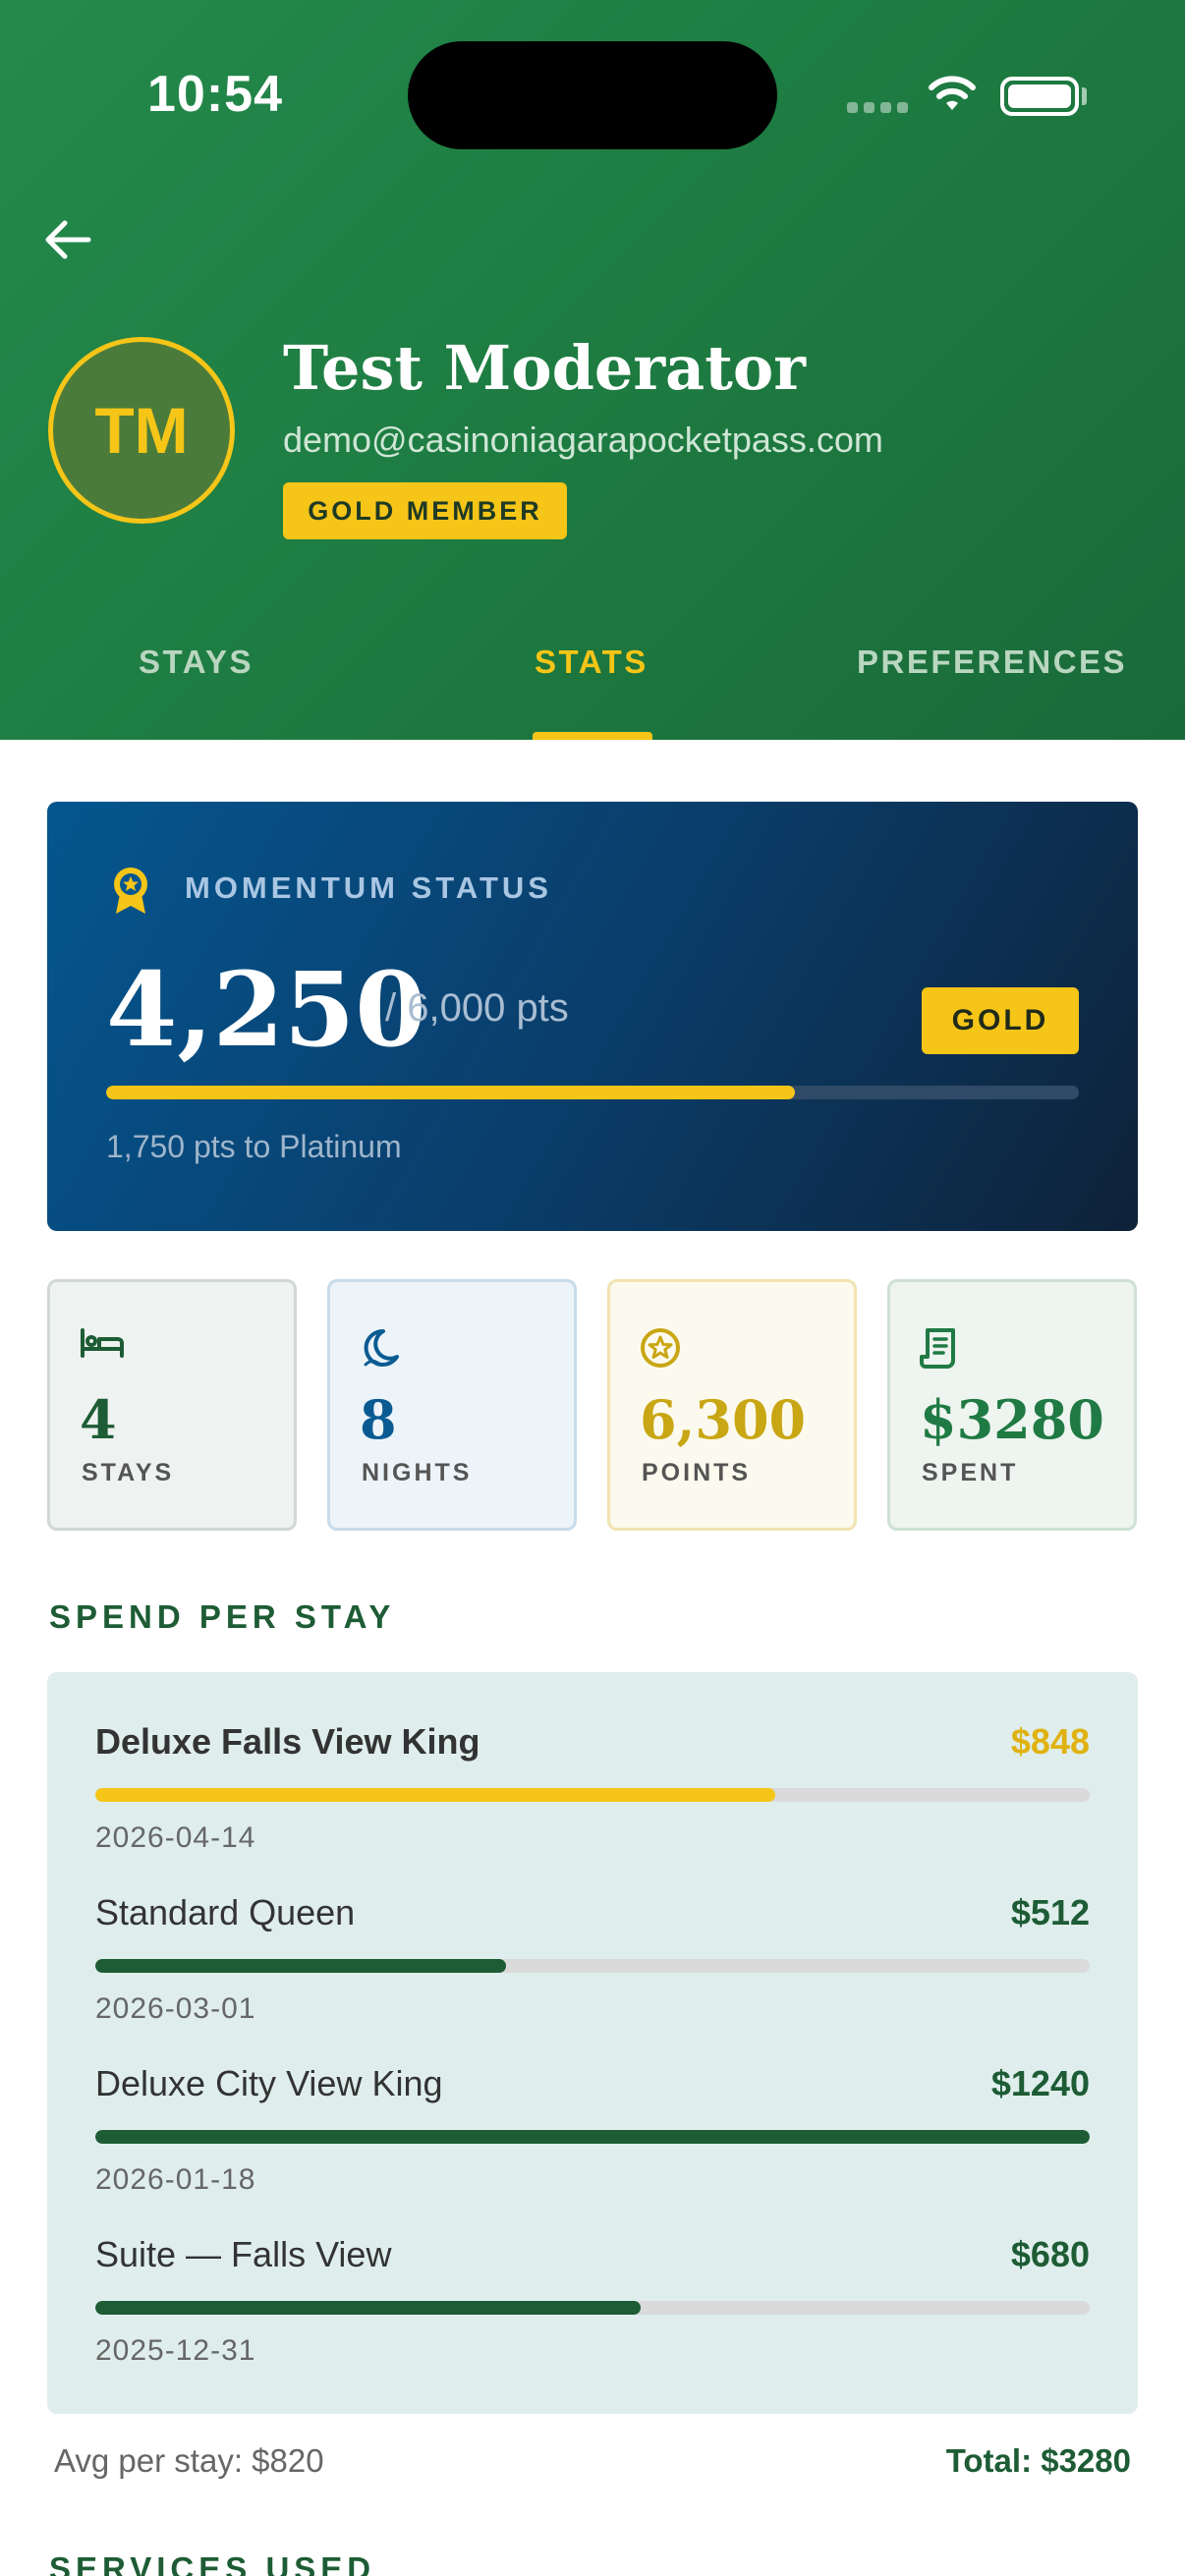  Describe the element at coordinates (254, 1146) in the screenshot. I see `points-to-next-tier: 1,750 pts to Platinum` at that location.